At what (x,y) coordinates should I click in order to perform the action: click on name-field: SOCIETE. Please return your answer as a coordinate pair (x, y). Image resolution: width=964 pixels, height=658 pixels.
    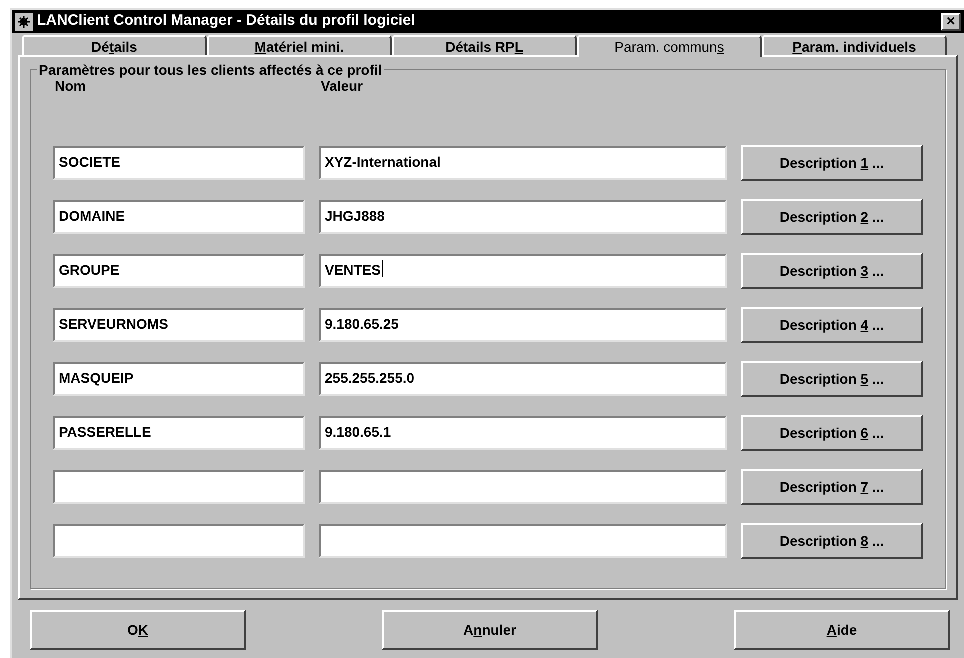
    Looking at the image, I should click on (179, 163).